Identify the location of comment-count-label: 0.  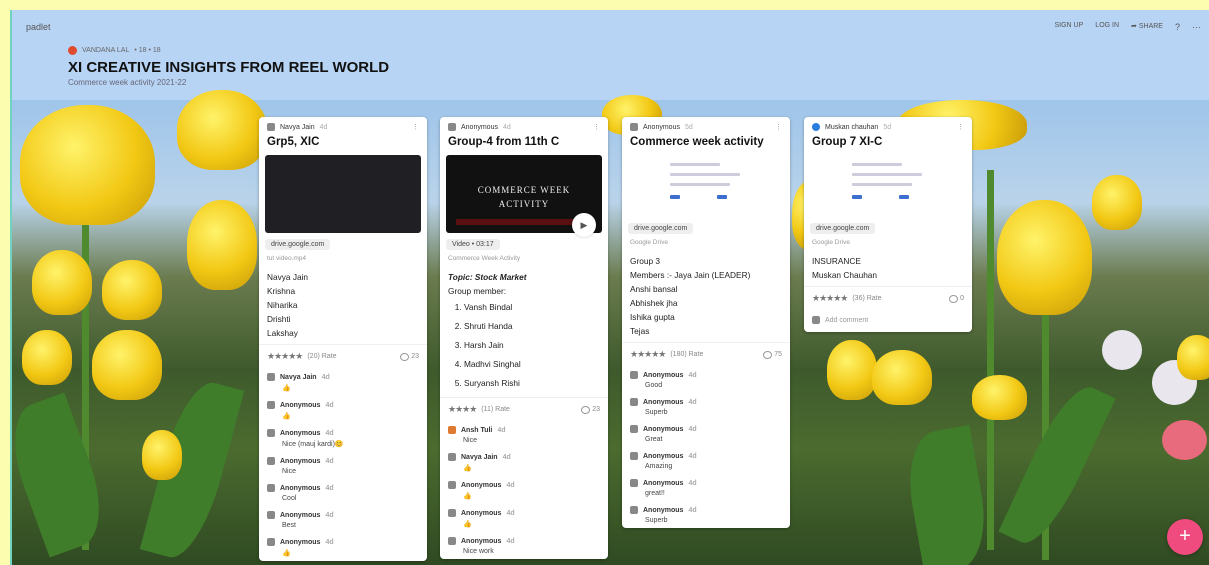
(962, 298).